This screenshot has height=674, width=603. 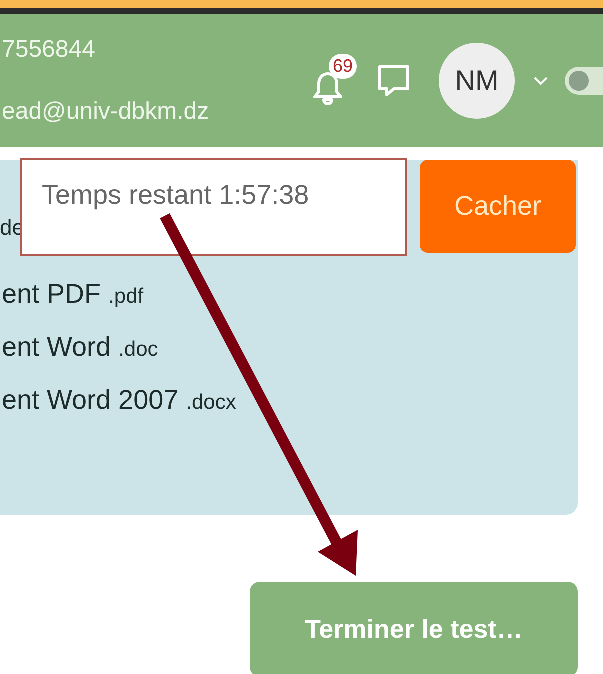 I want to click on chevron-icon, so click(x=541, y=81).